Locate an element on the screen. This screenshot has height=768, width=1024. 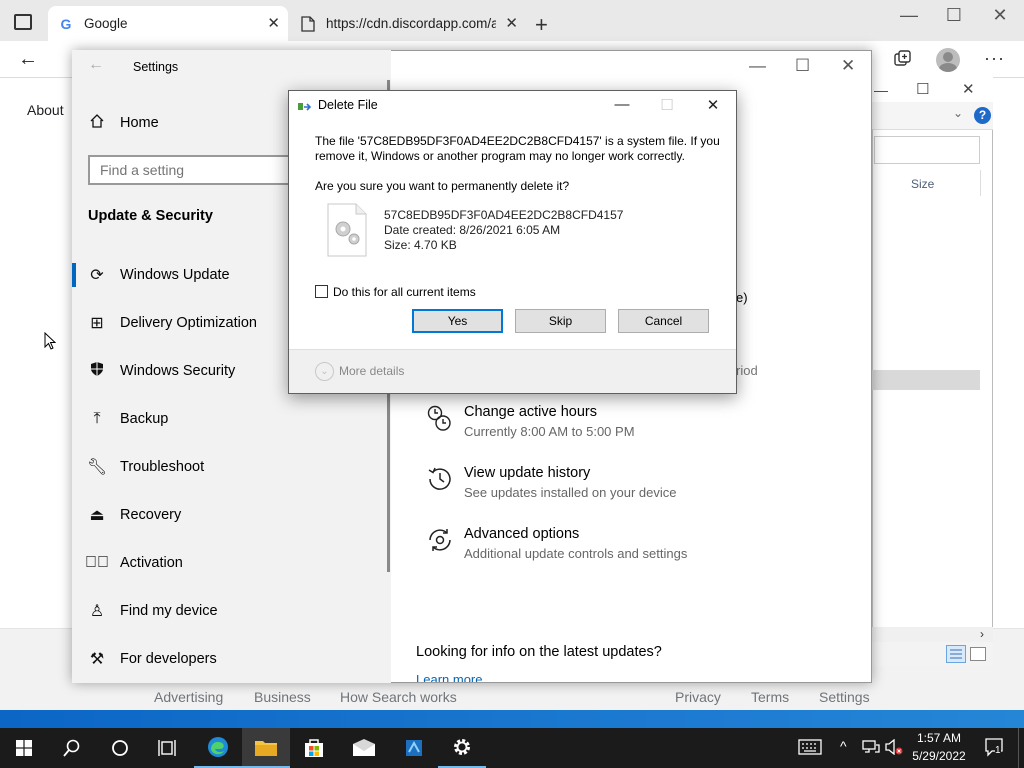
notification-count: 1 is located at coordinates (998, 750).